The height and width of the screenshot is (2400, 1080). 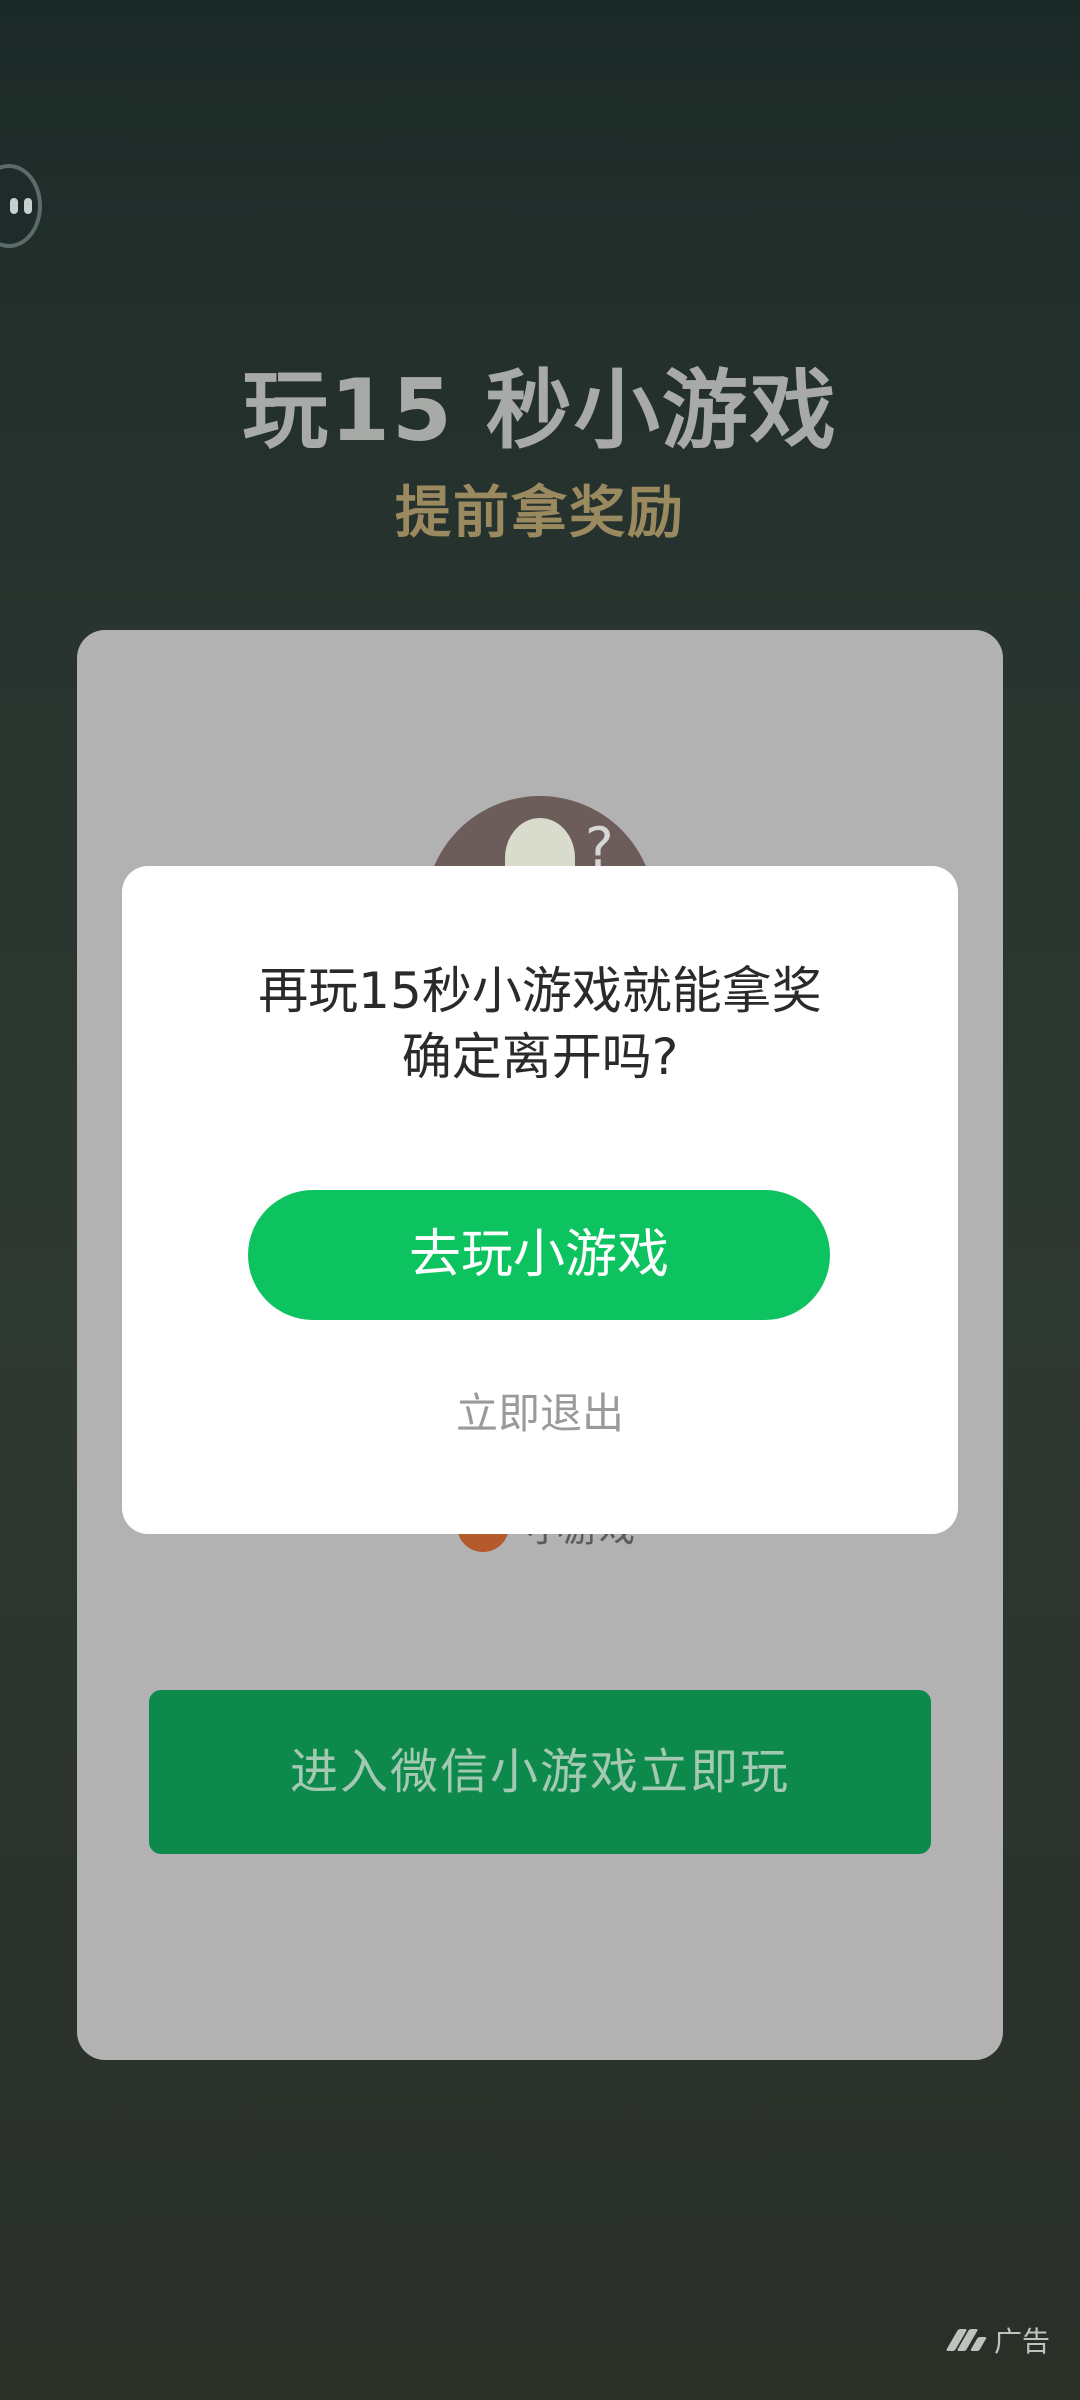 What do you see at coordinates (540, 1057) in the screenshot?
I see `dialog-message-line-2: 确定离开吗?` at bounding box center [540, 1057].